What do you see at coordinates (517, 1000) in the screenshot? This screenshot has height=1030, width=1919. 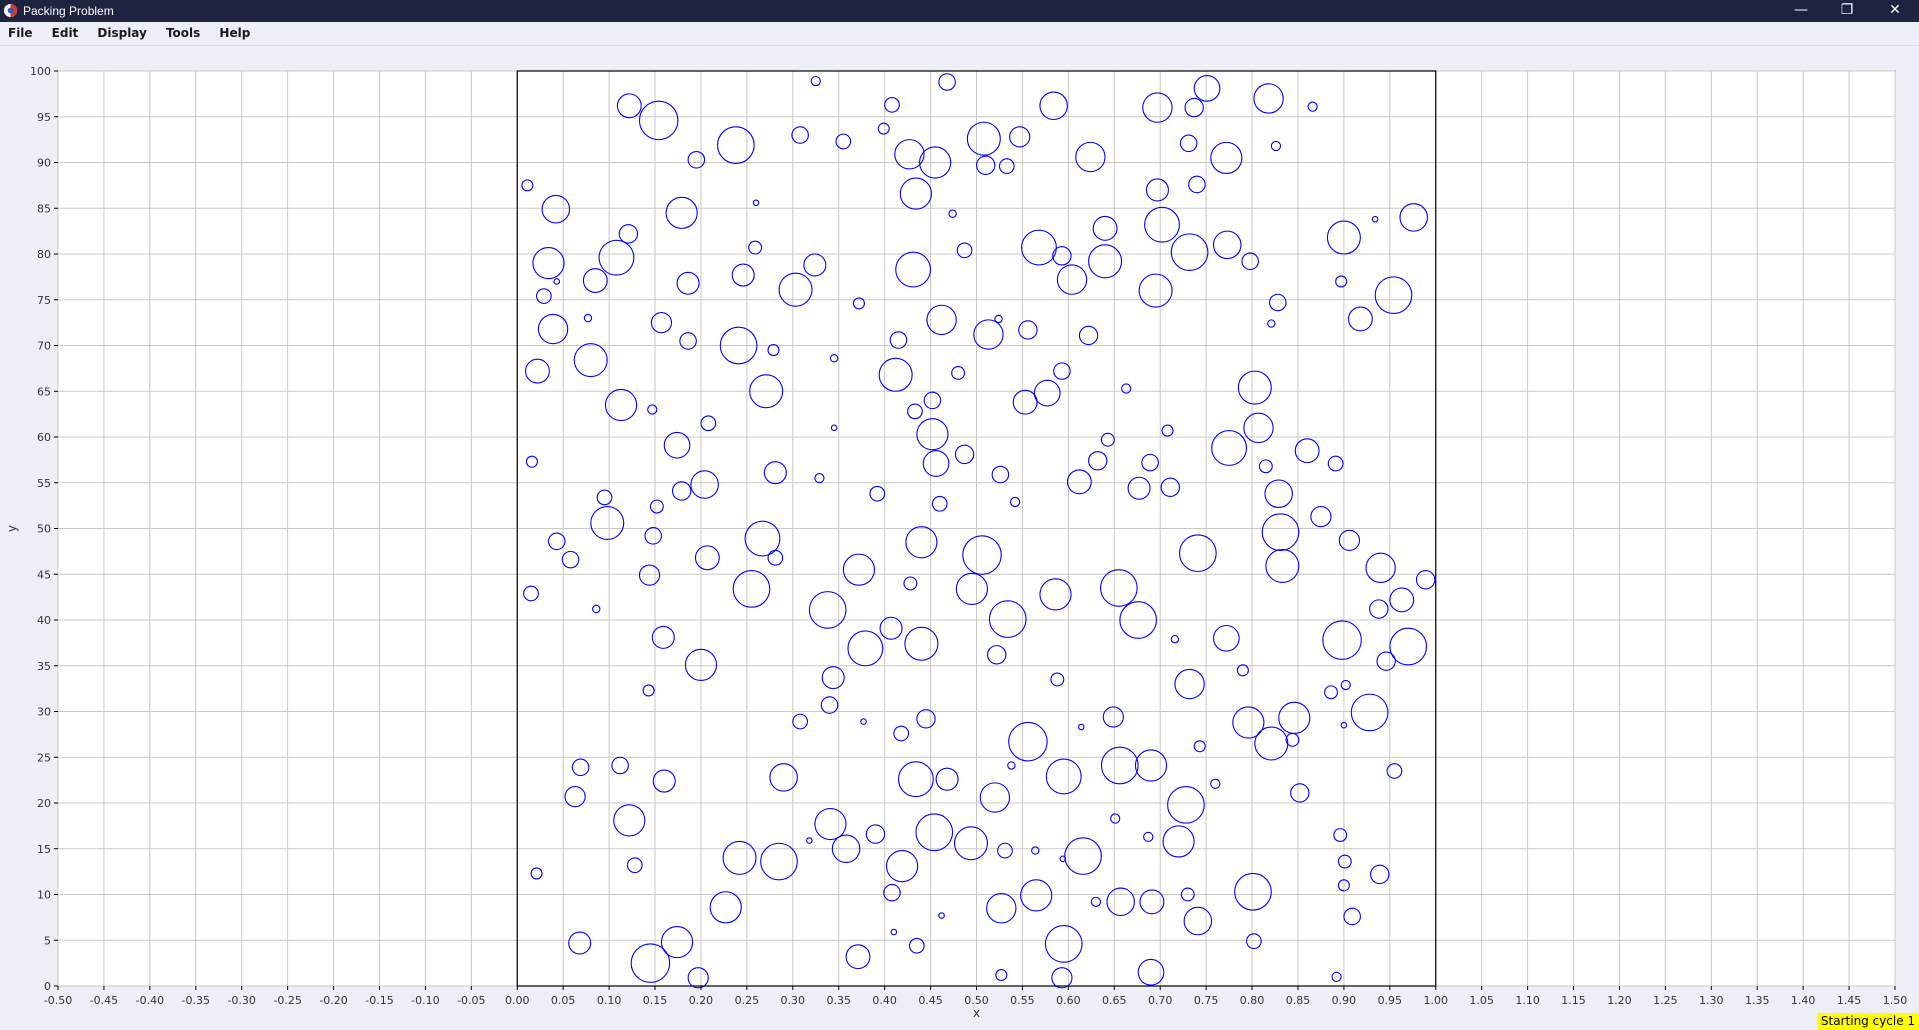 I see `x-tick-label: 0.00` at bounding box center [517, 1000].